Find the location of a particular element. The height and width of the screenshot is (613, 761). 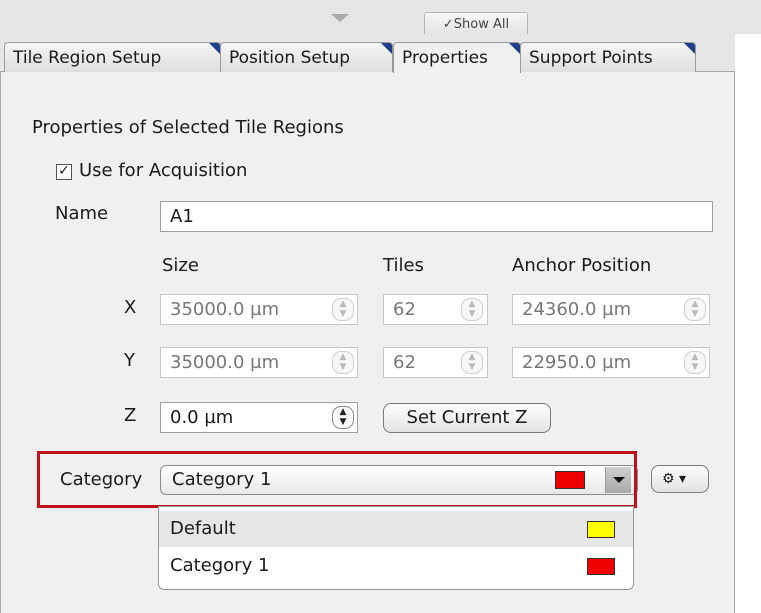

option-label: Category 1 is located at coordinates (220, 565).